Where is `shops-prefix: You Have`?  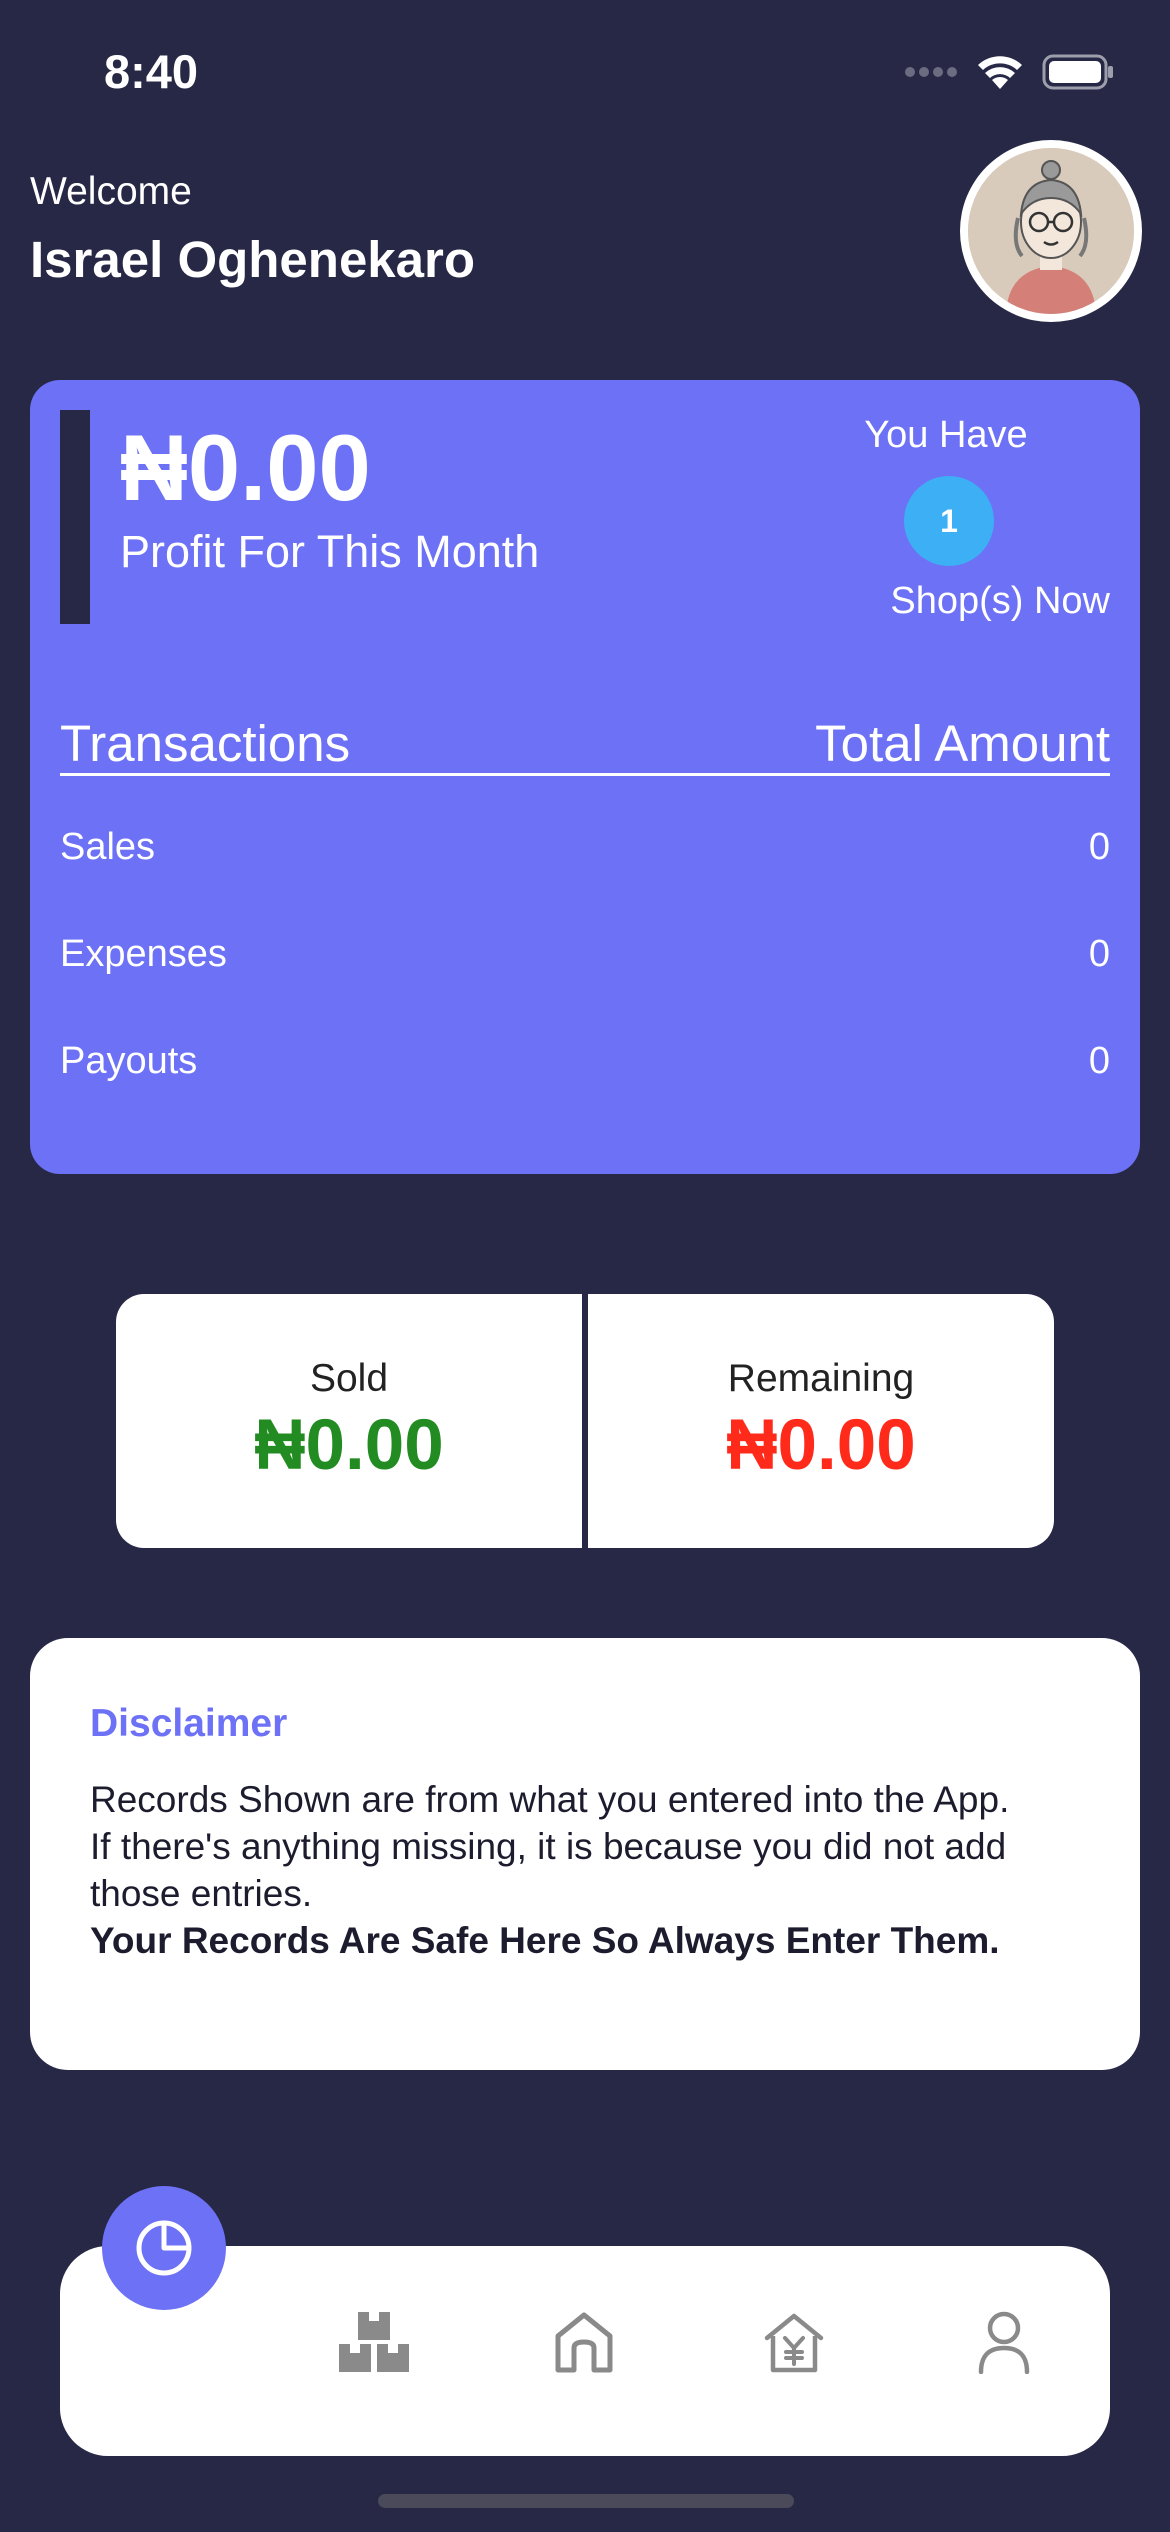
shops-prefix: You Have is located at coordinates (946, 435).